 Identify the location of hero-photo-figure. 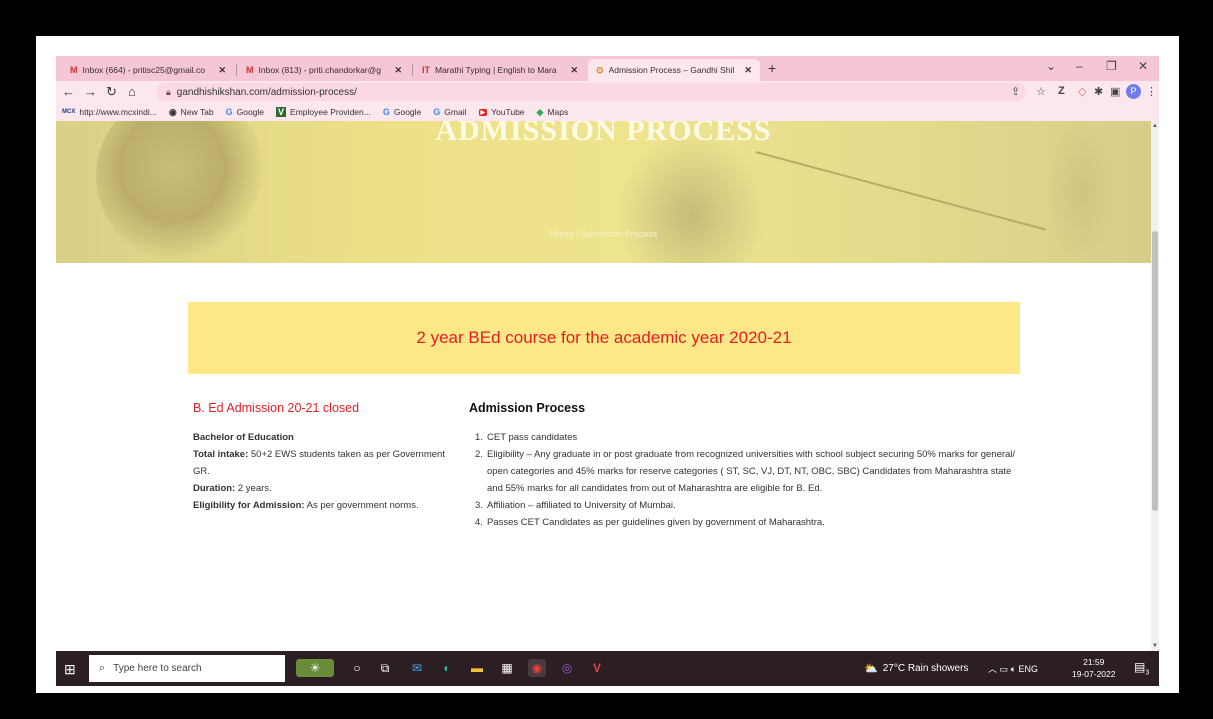
(691, 197).